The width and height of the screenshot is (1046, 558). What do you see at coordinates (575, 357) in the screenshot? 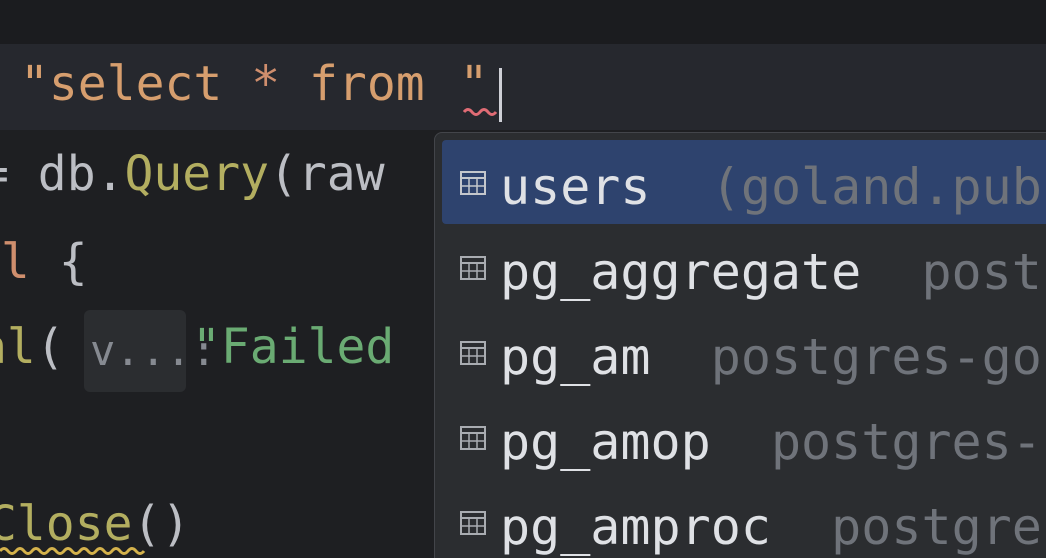
I see `completion-name: pg_am` at bounding box center [575, 357].